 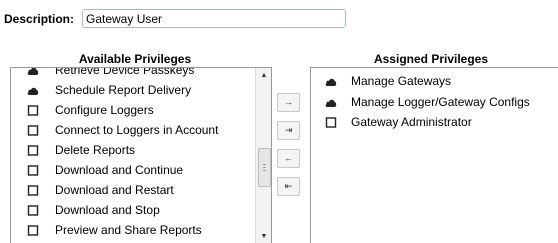 What do you see at coordinates (440, 102) in the screenshot?
I see `list-item-label: Manage Logger/Gateway Configs` at bounding box center [440, 102].